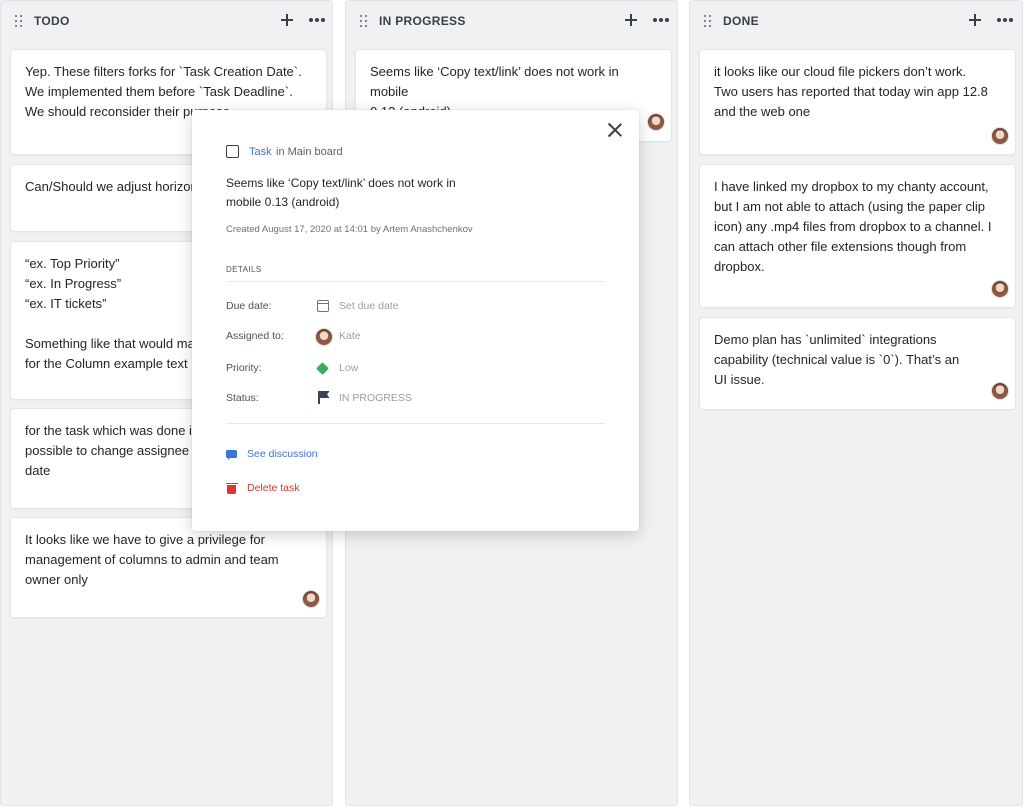  What do you see at coordinates (323, 306) in the screenshot?
I see `calendar-icon` at bounding box center [323, 306].